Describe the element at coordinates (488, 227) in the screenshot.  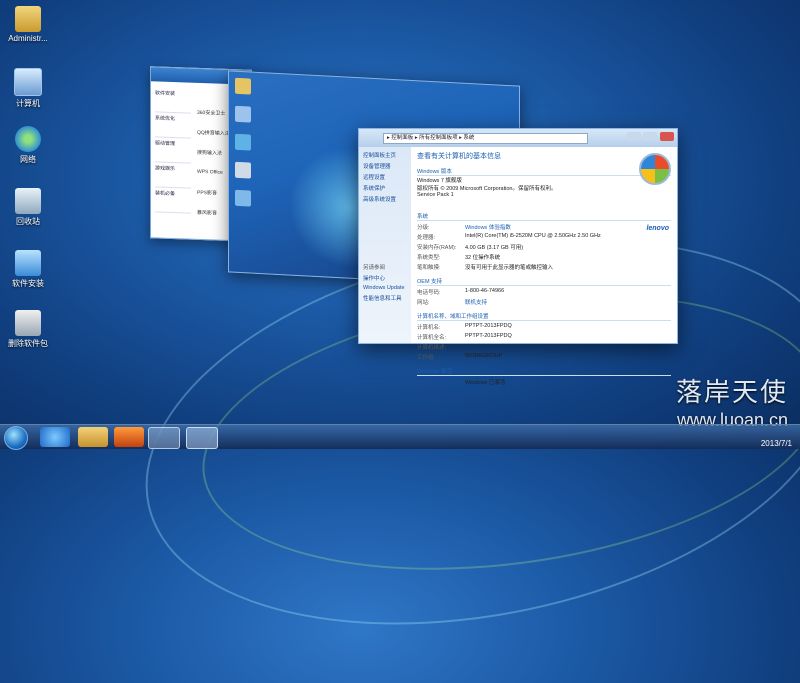
I see `info-value-link: Windows 体验指数` at that location.